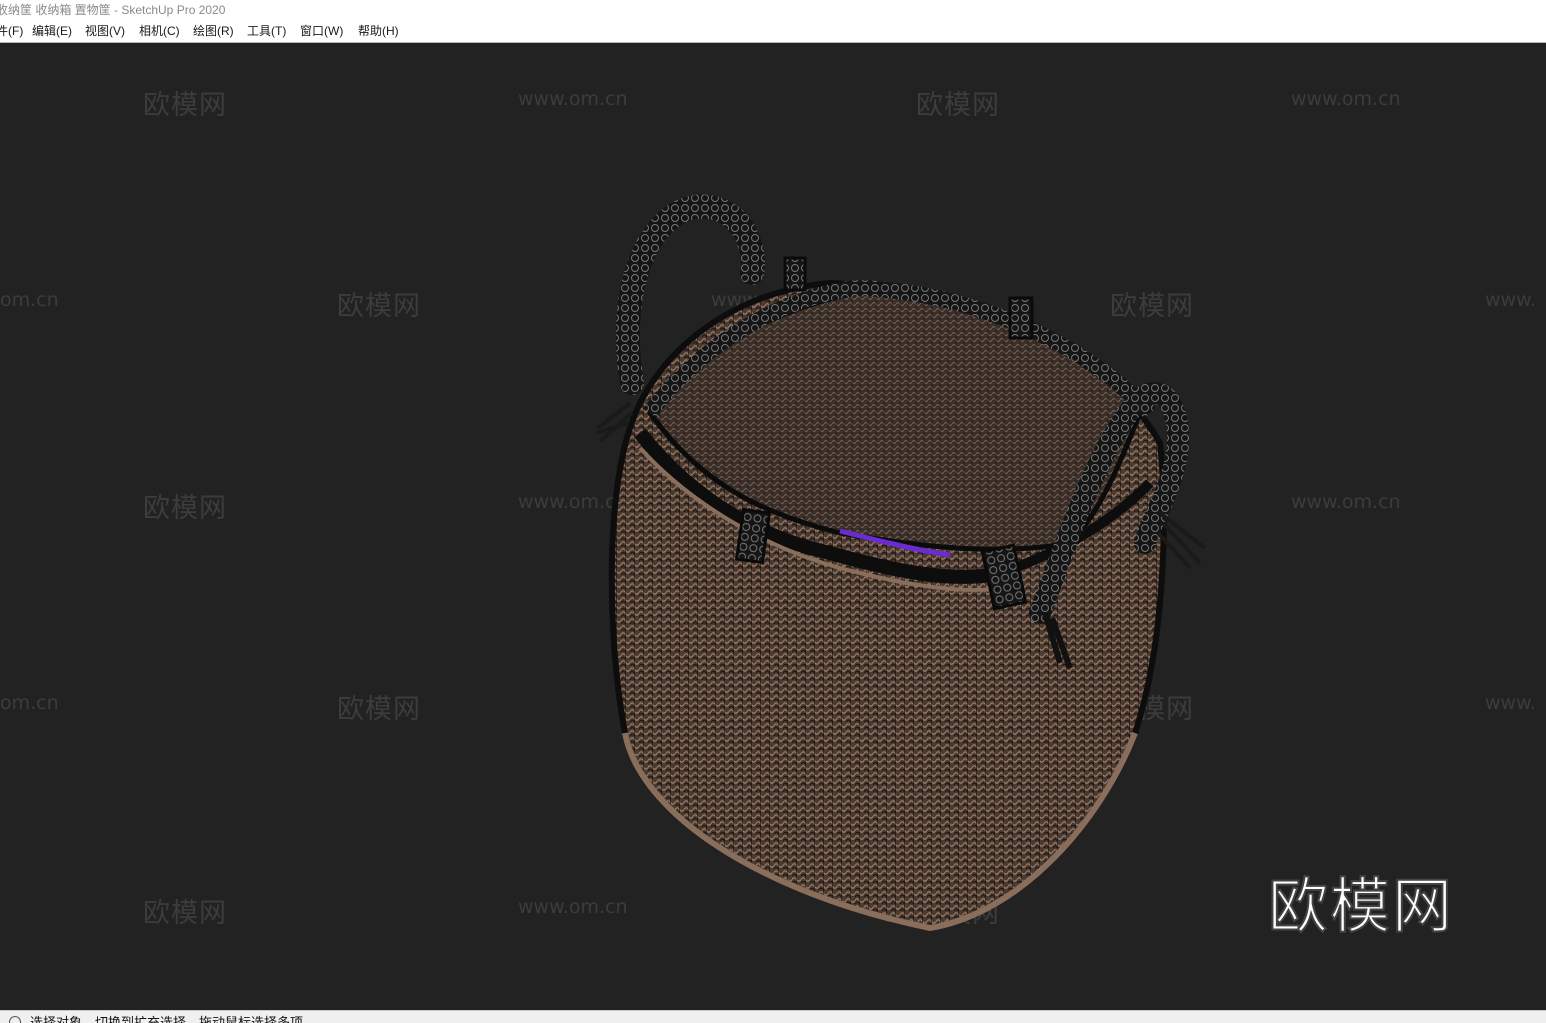  What do you see at coordinates (213, 31) in the screenshot?
I see `menu-draw: 绘图(R)` at bounding box center [213, 31].